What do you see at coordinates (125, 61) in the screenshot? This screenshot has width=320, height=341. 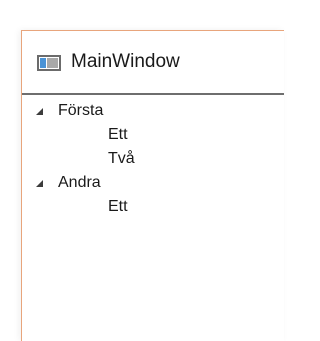 I see `window-title: MainWindow` at bounding box center [125, 61].